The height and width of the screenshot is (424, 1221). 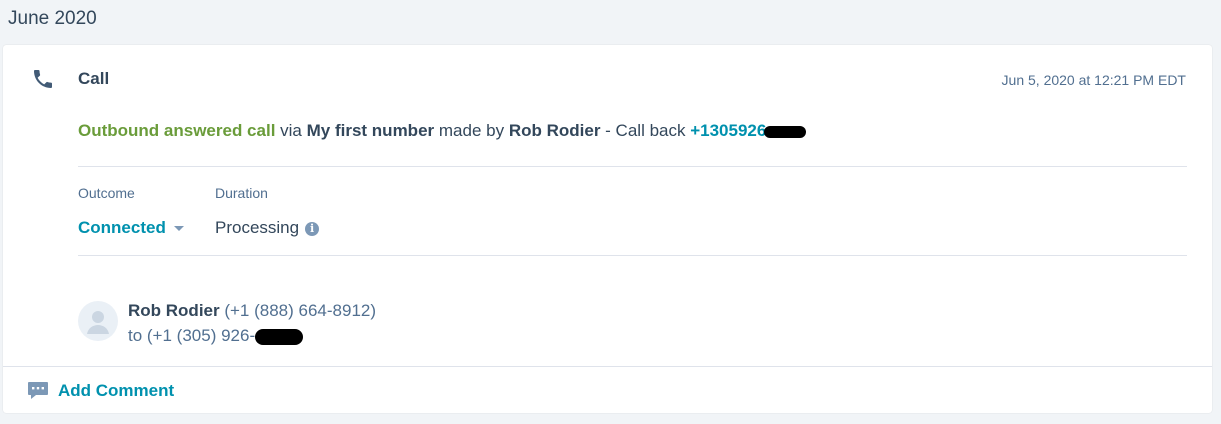 I want to click on caller-name: Rob Rodier, so click(x=554, y=130).